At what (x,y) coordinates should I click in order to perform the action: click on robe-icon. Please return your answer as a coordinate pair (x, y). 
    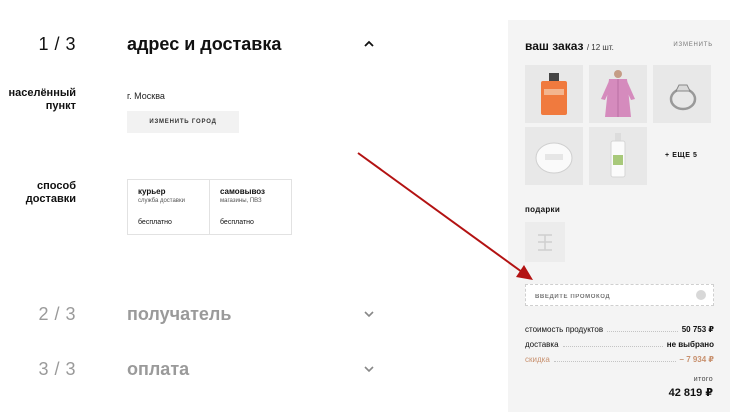
    Looking at the image, I should click on (618, 93).